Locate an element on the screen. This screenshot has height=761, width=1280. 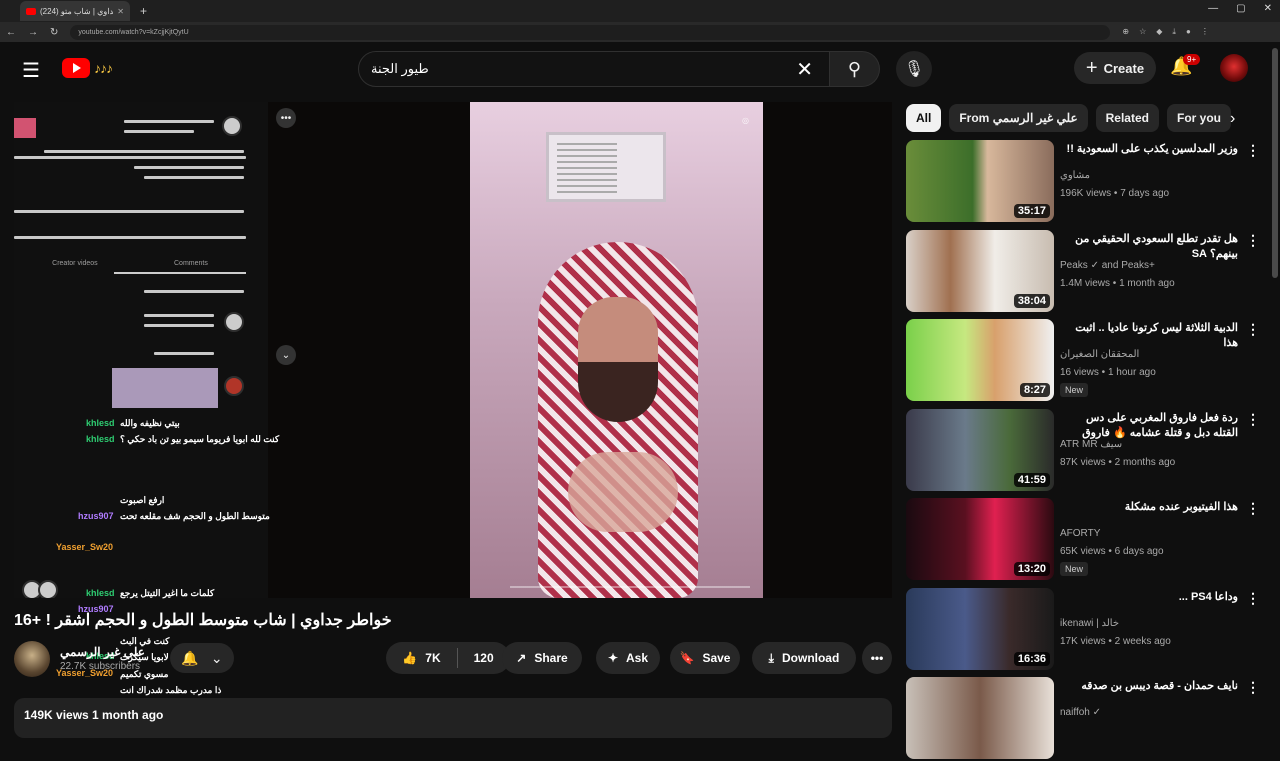
forward-icon: → is located at coordinates (33, 32).